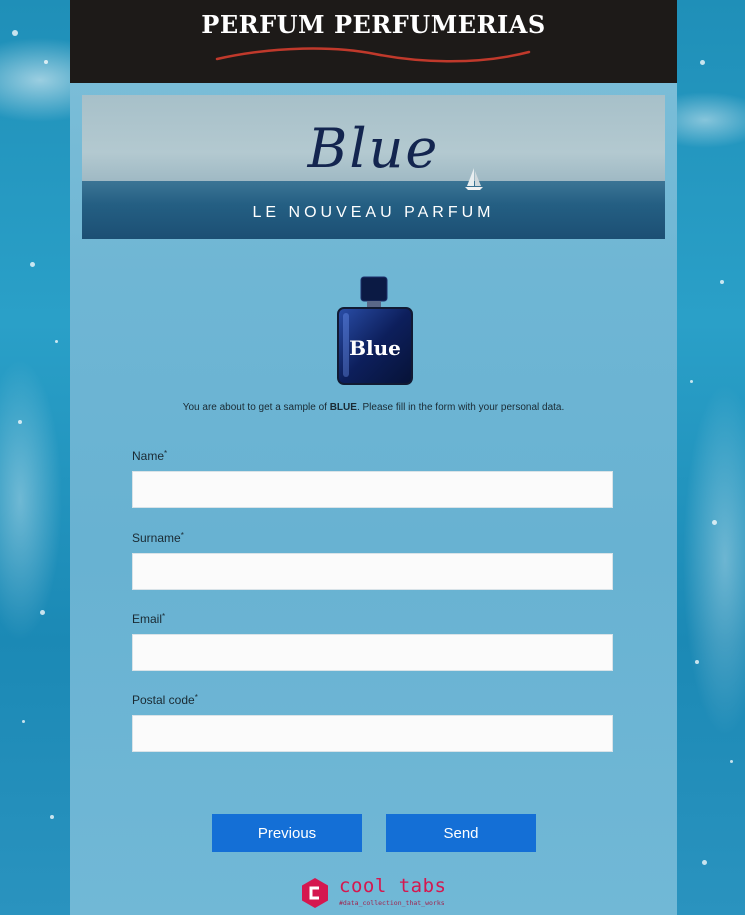 This screenshot has height=915, width=745. Describe the element at coordinates (373, 212) in the screenshot. I see `banner-subtitle: LE NOUVEAU PARFUM` at that location.